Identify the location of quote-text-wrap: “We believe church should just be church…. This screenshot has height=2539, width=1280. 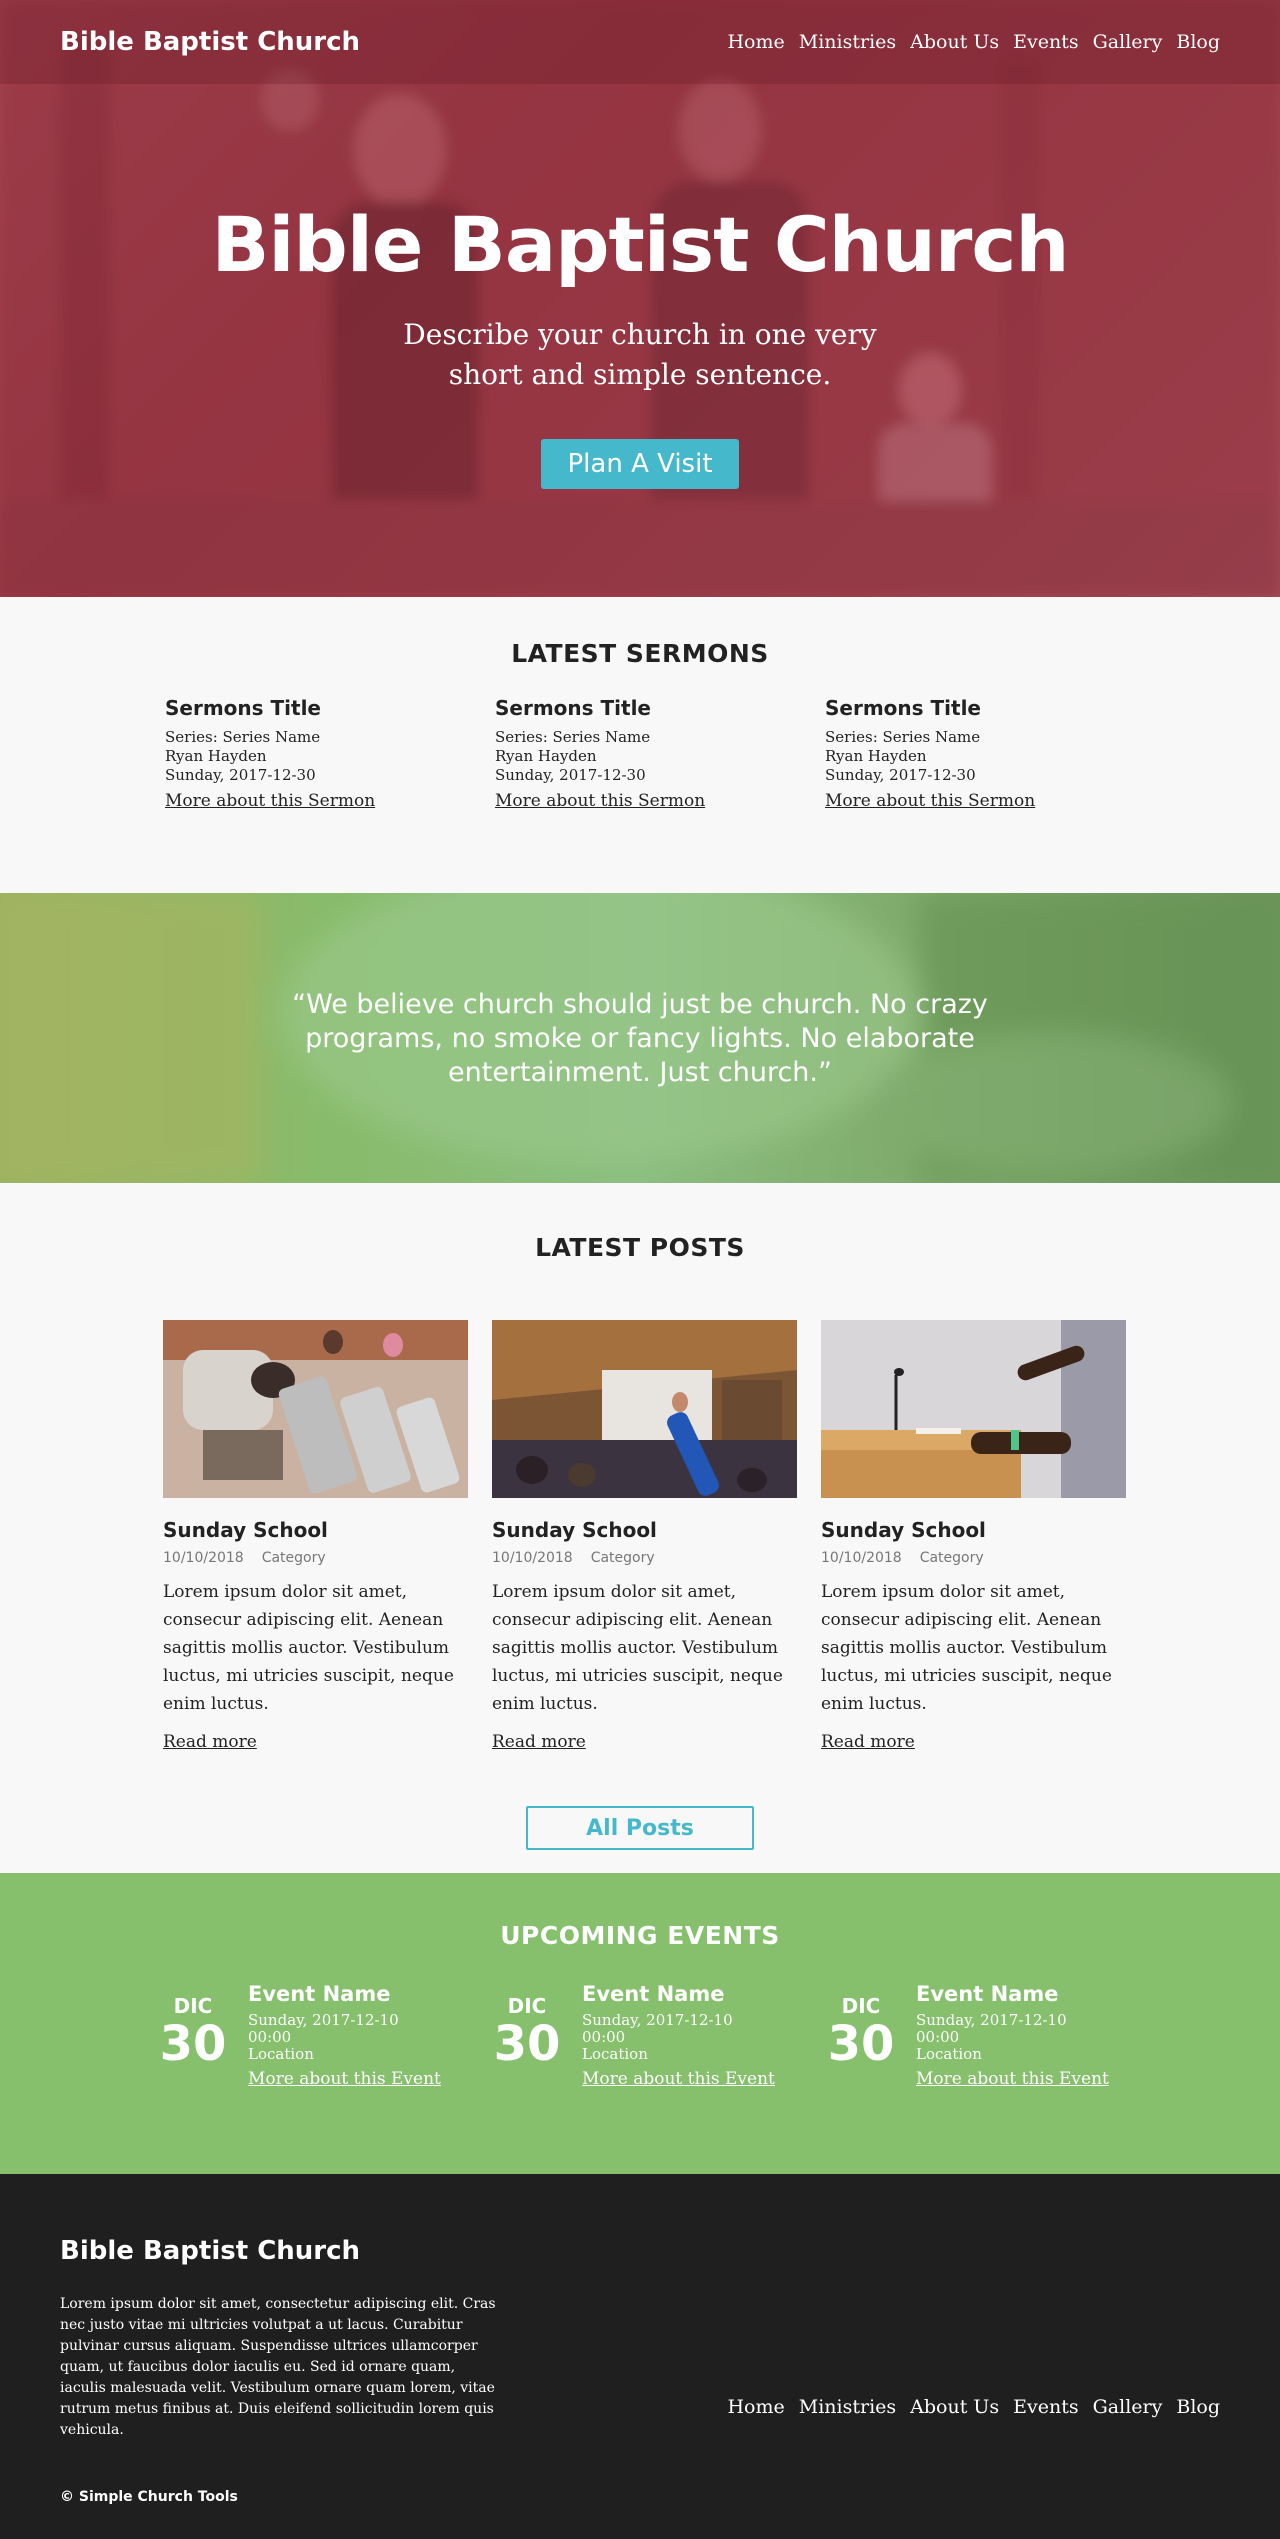
(640, 1039).